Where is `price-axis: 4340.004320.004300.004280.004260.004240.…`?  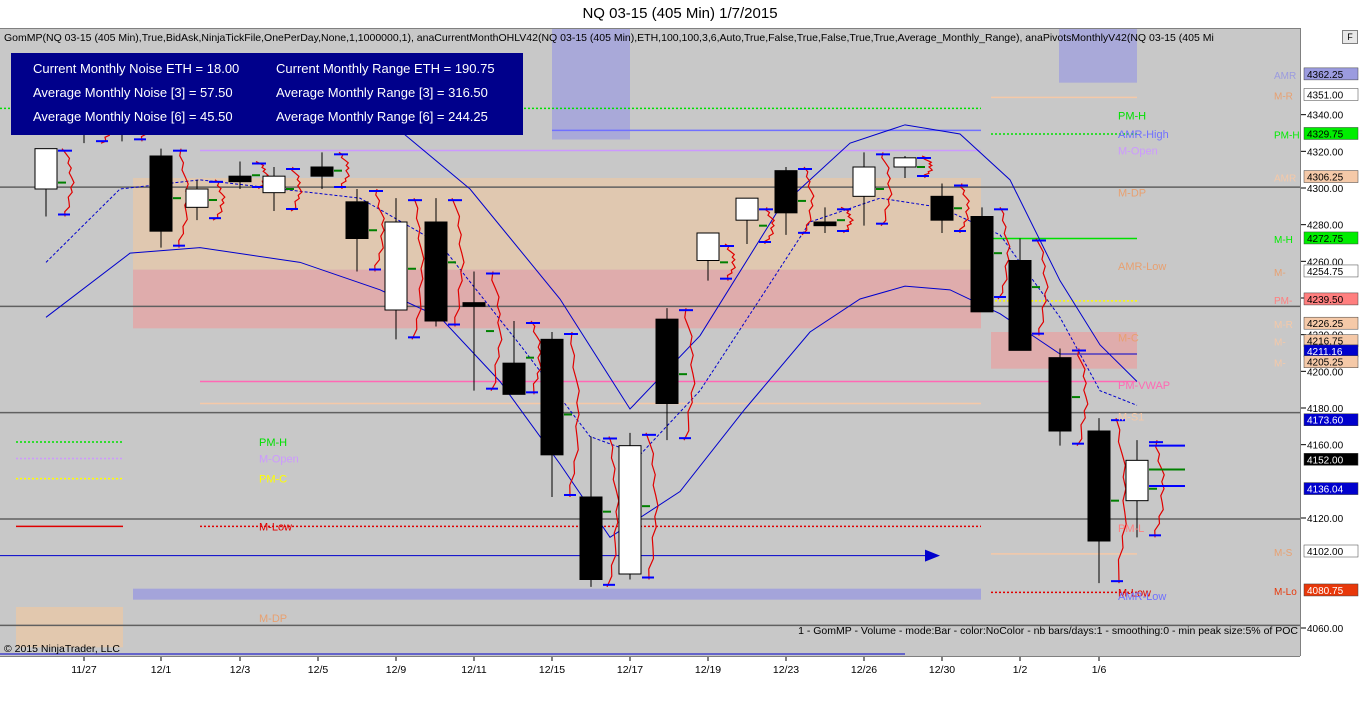
price-axis: 4340.004320.004300.004280.004260.004240.… is located at coordinates (1330, 342).